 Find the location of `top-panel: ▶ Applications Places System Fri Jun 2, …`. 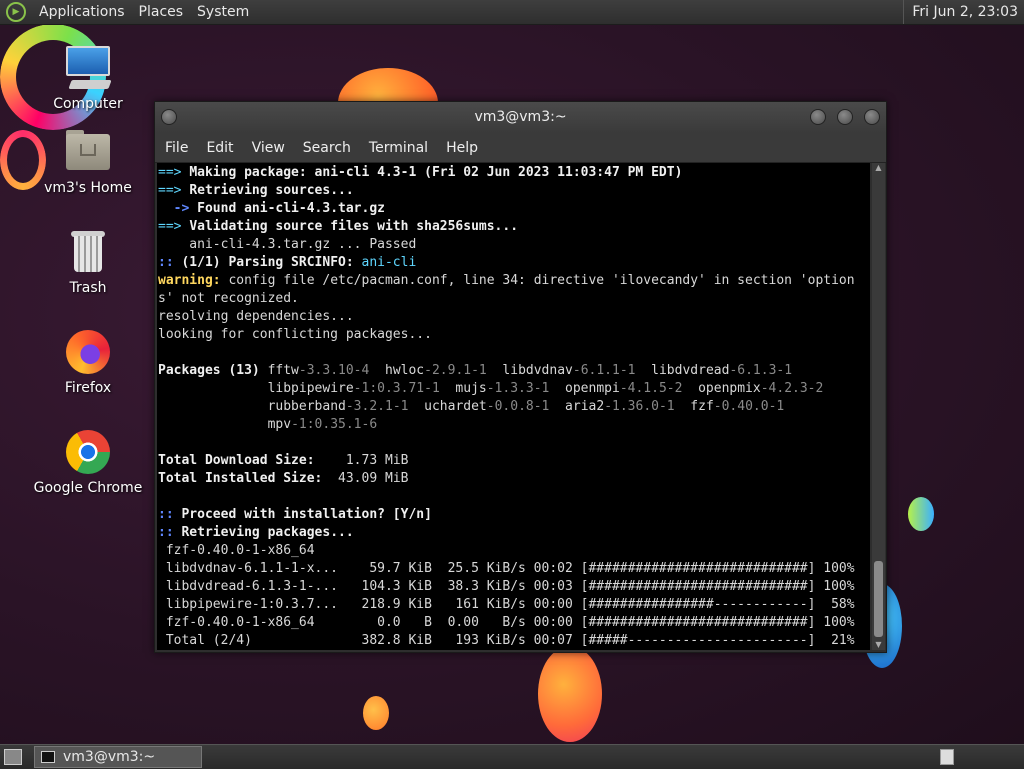

top-panel: ▶ Applications Places System Fri Jun 2, … is located at coordinates (512, 12).